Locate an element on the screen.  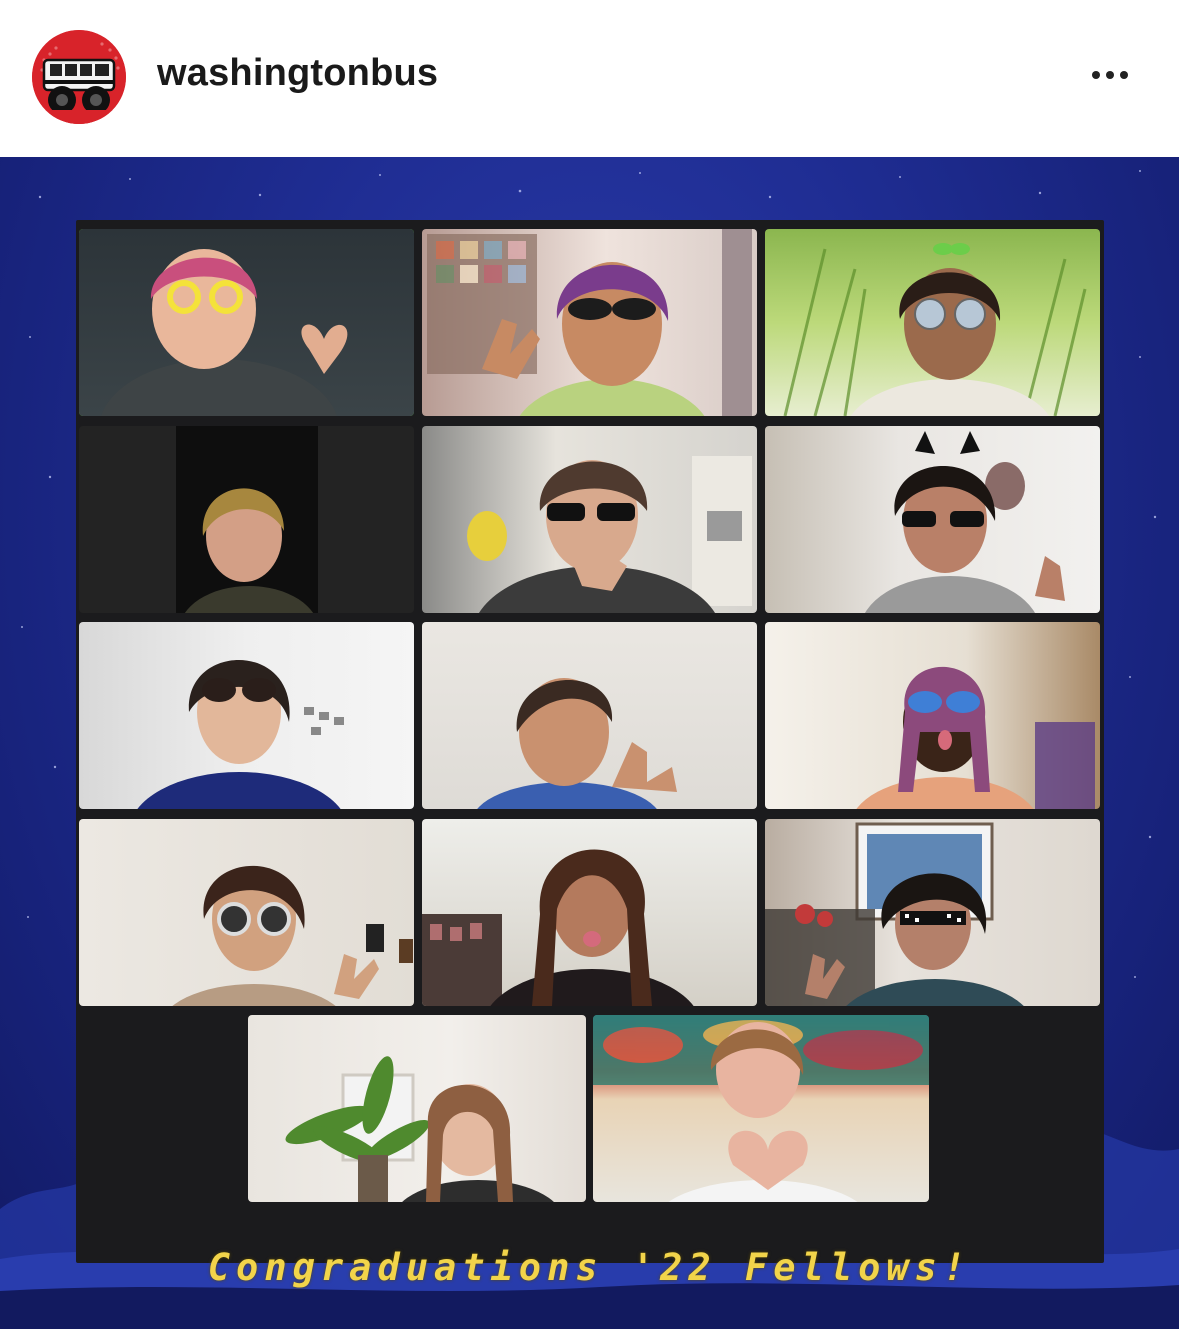
more-options-button is located at coordinates (1110, 75).